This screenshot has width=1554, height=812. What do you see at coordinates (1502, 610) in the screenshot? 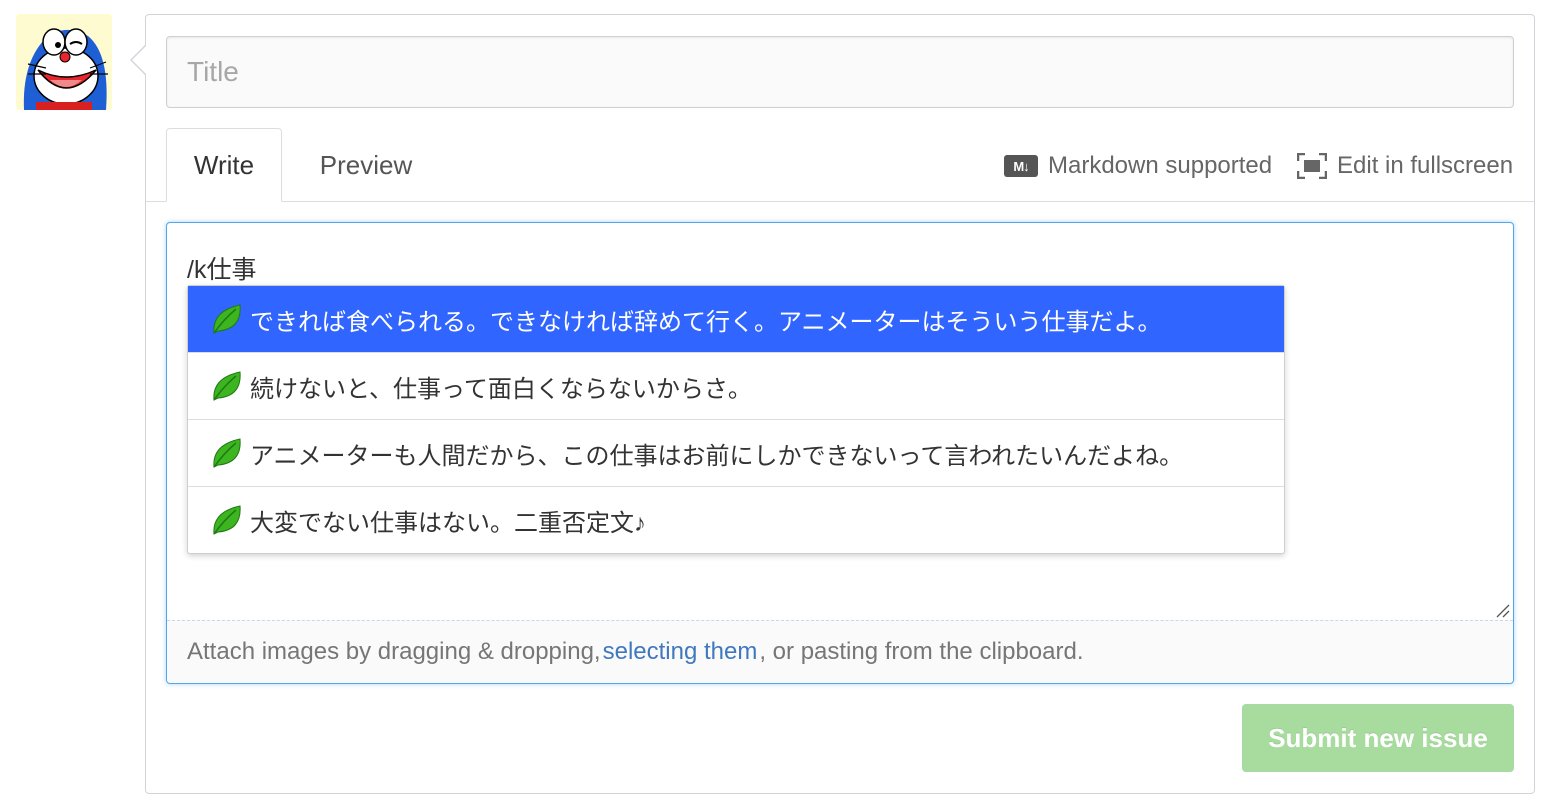
I see `resize-handle-icon` at bounding box center [1502, 610].